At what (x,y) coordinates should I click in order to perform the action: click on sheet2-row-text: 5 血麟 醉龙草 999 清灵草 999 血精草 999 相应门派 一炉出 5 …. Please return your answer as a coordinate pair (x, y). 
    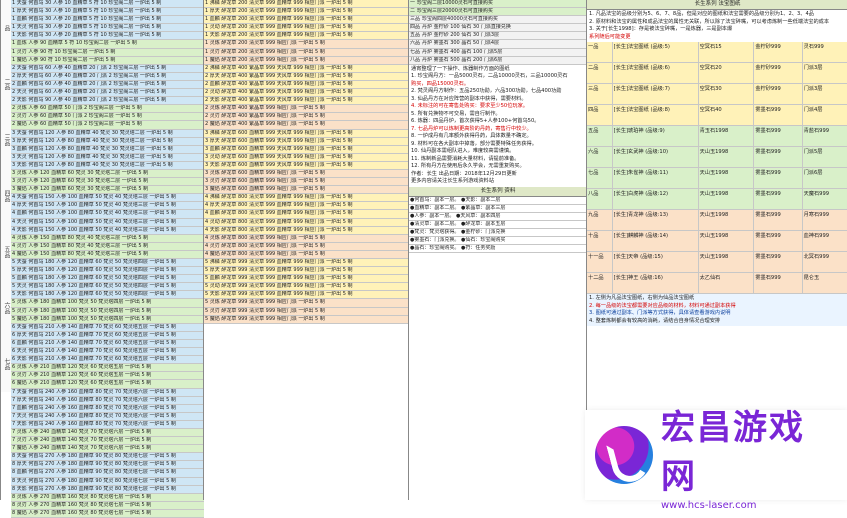
    Looking at the image, I should click on (279, 278).